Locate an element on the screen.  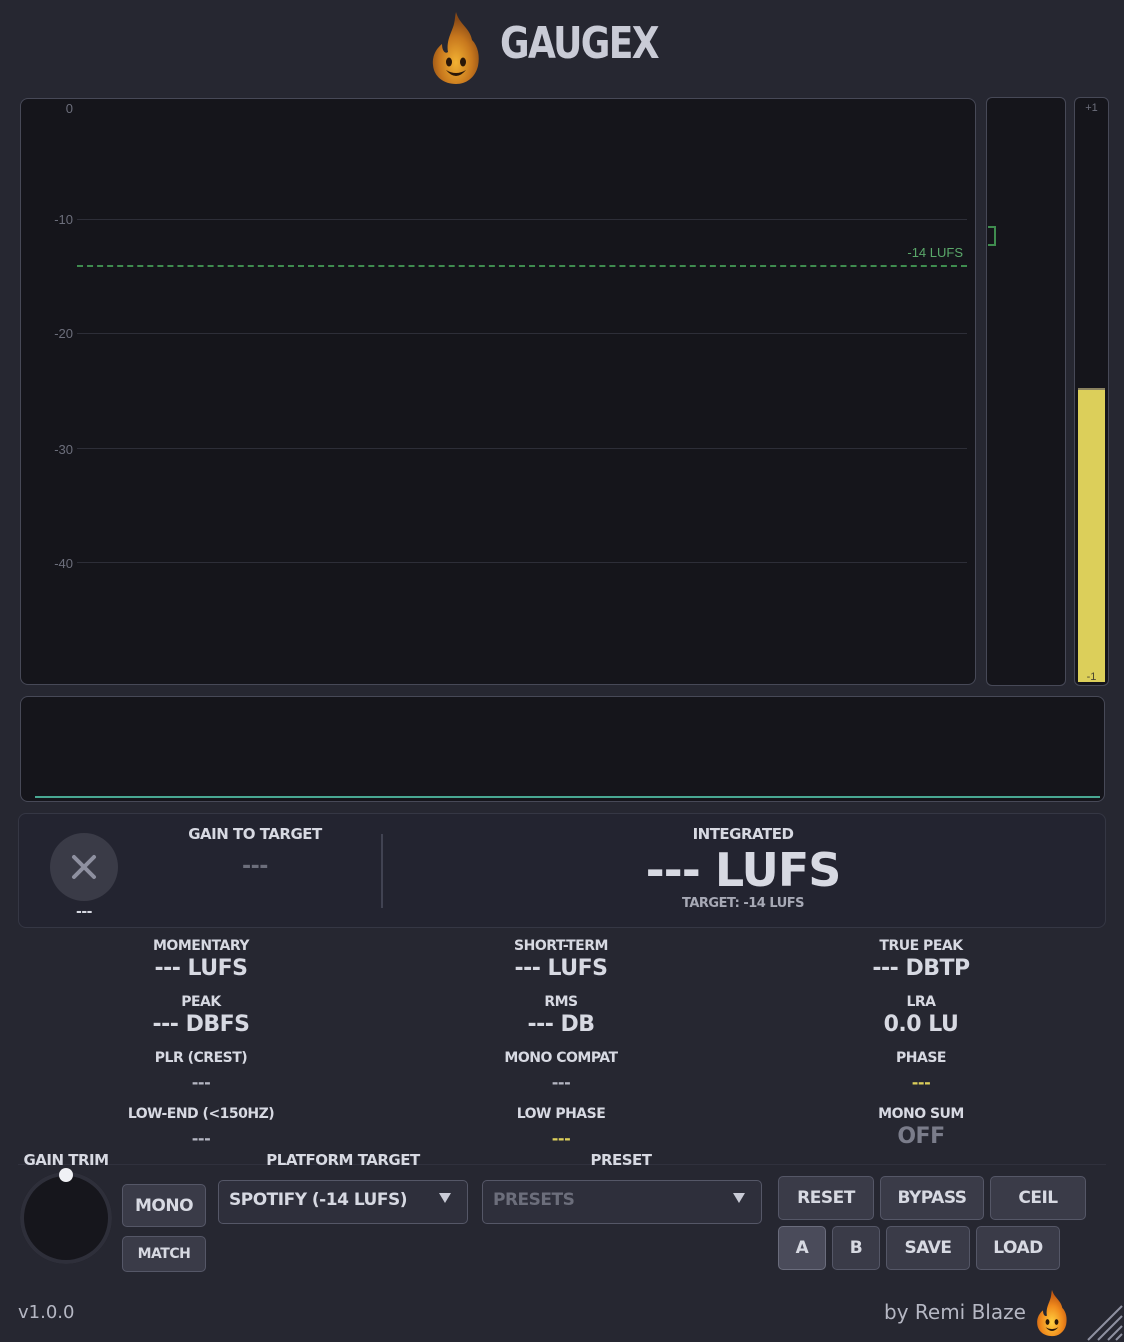
load-button-label: LOAD is located at coordinates (1018, 1248).